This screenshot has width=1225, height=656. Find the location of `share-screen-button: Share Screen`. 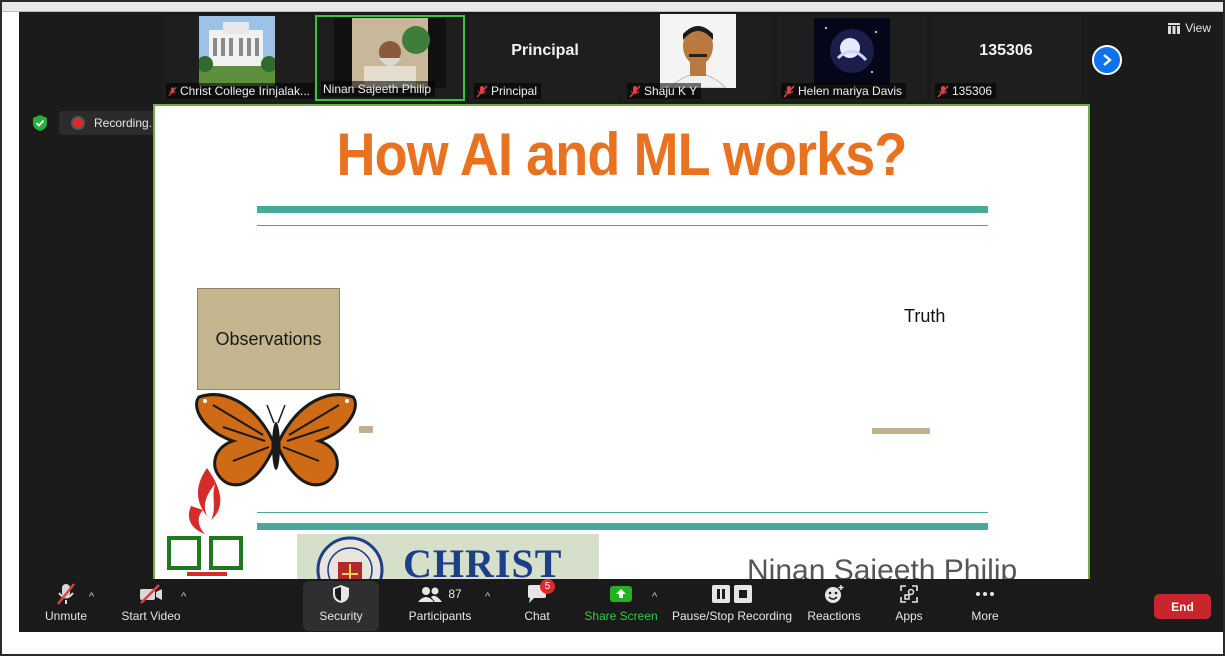

share-screen-button: Share Screen is located at coordinates (621, 605).